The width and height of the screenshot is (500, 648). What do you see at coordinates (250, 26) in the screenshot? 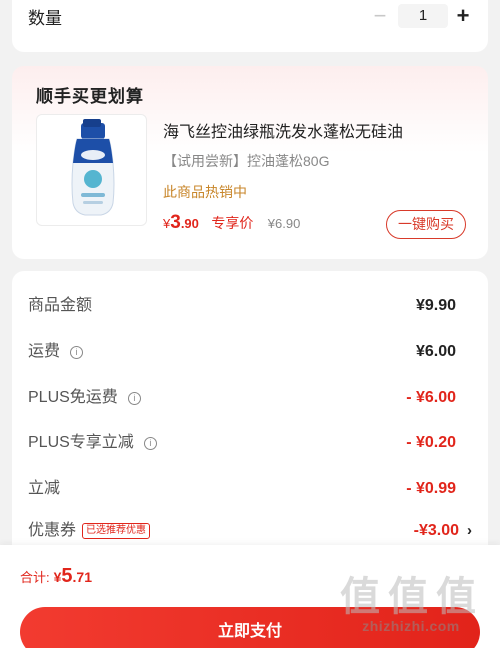
I see `quantity-card: 数量 − 1 +` at bounding box center [250, 26].